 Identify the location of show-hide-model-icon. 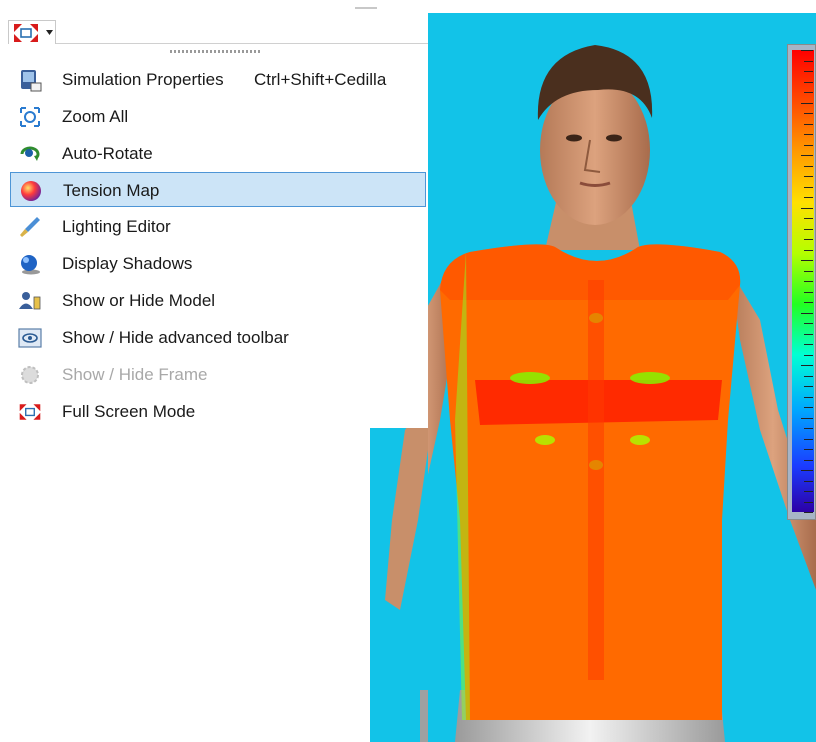
(30, 301).